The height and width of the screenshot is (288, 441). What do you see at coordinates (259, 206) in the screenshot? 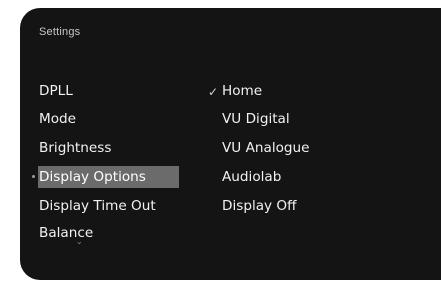
I see `option-display-off: Display Off` at bounding box center [259, 206].